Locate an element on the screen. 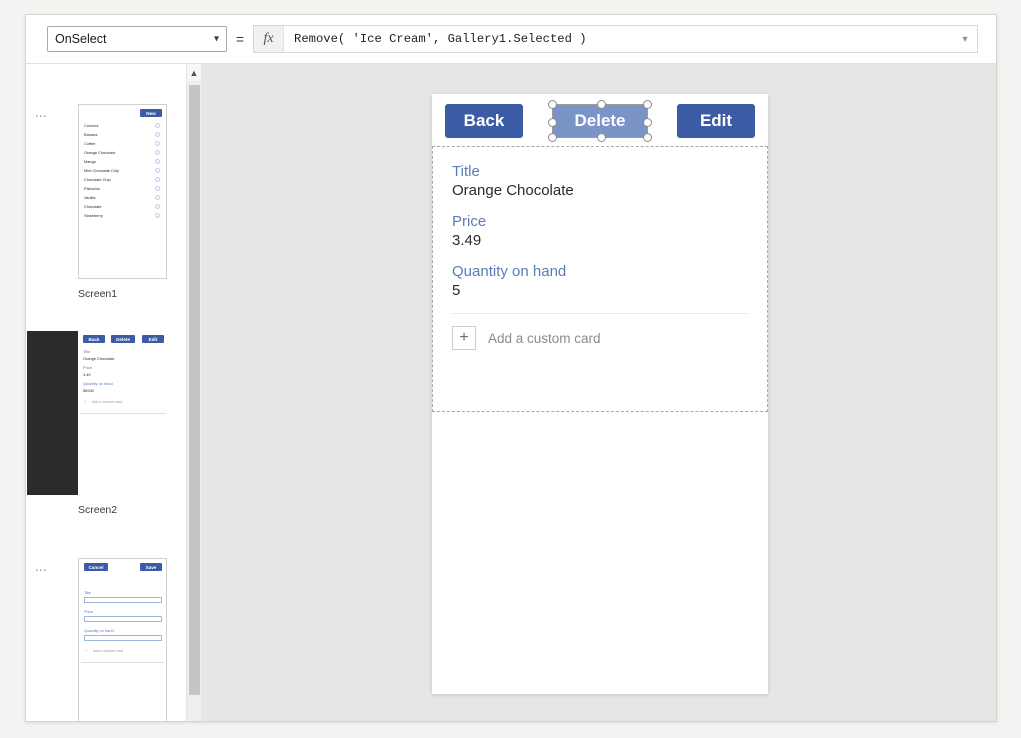 The height and width of the screenshot is (738, 1021). mini-save-button: Save is located at coordinates (151, 567).